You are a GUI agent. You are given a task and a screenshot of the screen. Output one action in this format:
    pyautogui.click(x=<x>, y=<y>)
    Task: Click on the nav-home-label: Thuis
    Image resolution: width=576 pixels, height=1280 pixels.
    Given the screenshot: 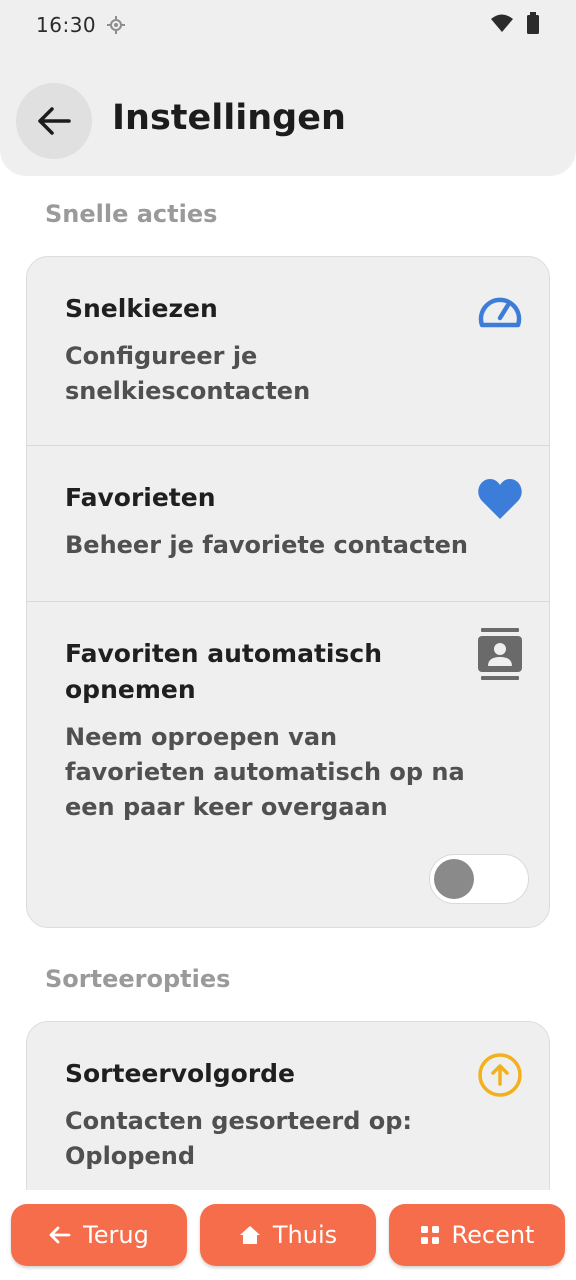 What is the action you would take?
    pyautogui.click(x=305, y=1235)
    